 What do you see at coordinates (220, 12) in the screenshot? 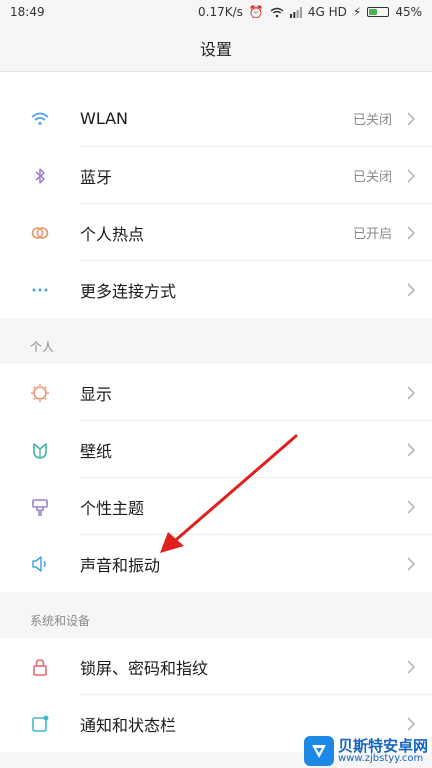
I see `network-speed: 0.17K/s` at bounding box center [220, 12].